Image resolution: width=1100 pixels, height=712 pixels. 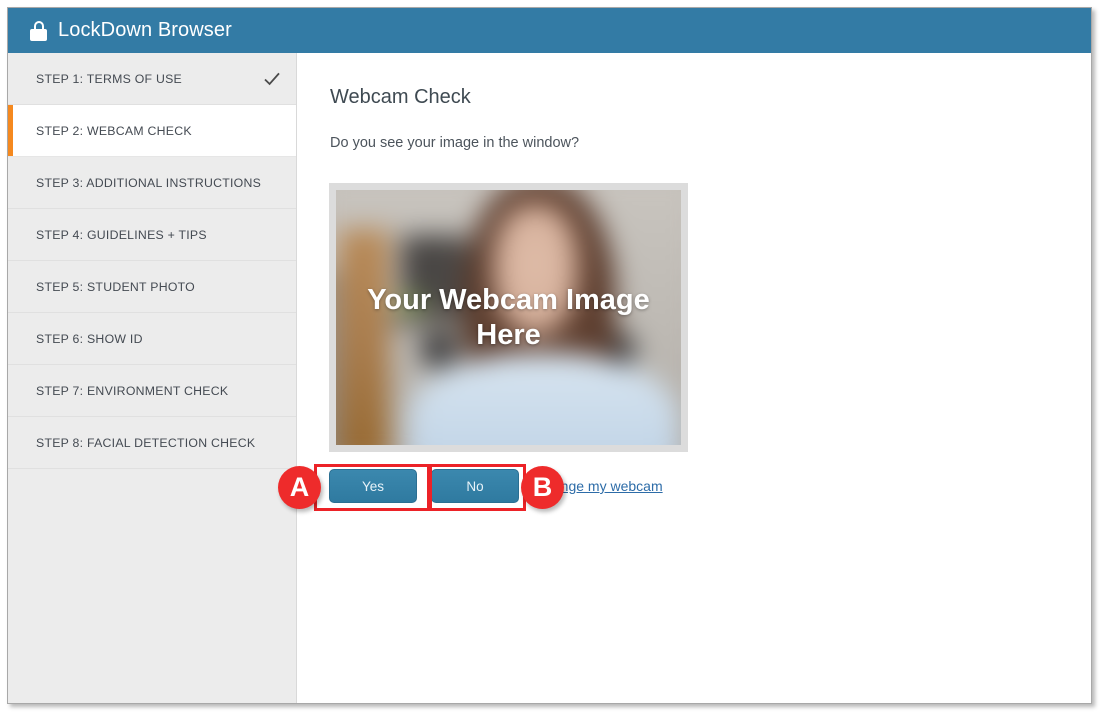 I want to click on sidebar-item-label: STEP 3: ADDITIONAL INSTRUCTIONS, so click(x=149, y=182).